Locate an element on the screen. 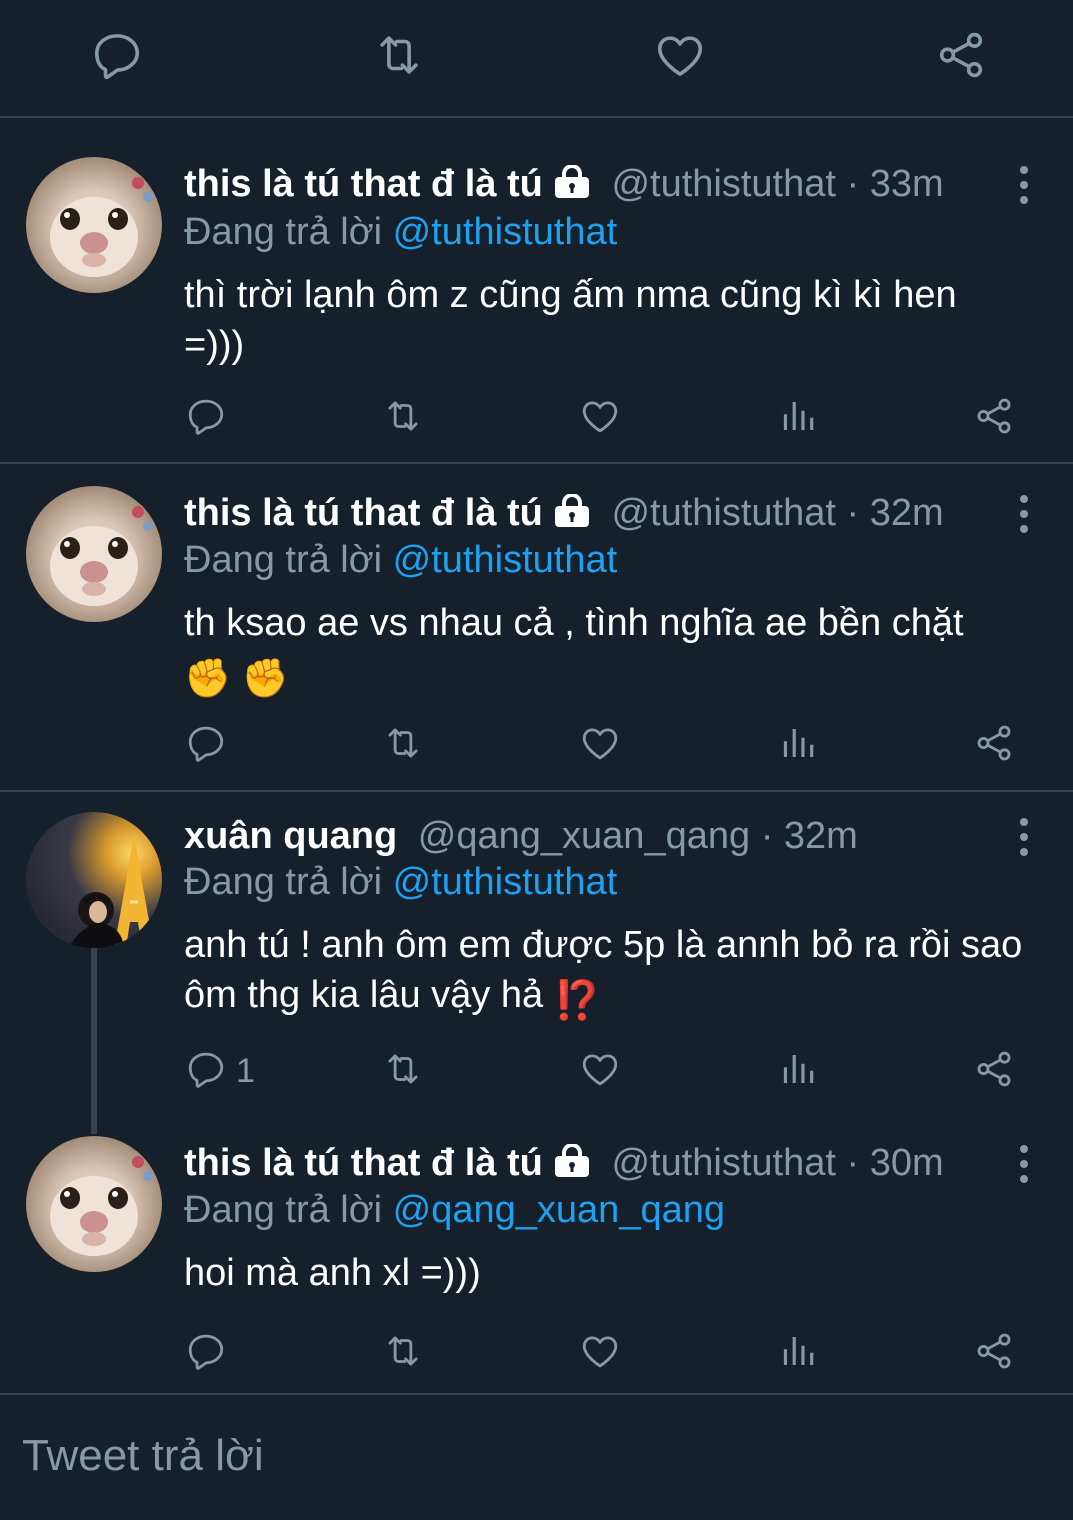 The height and width of the screenshot is (1520, 1073). reply-input-placeholder: Tweet trả lời is located at coordinates (143, 1456).